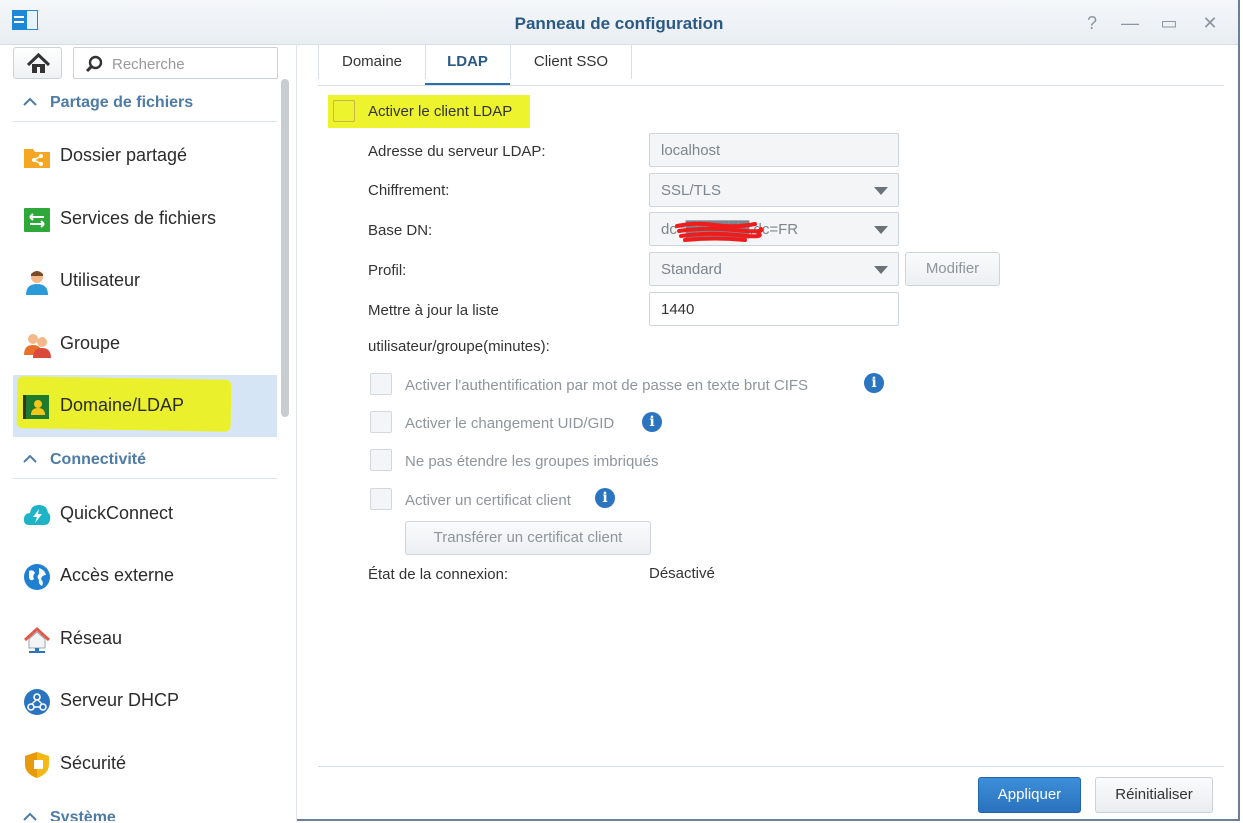 The height and width of the screenshot is (823, 1243). I want to click on section-label: Connectivité, so click(98, 459).